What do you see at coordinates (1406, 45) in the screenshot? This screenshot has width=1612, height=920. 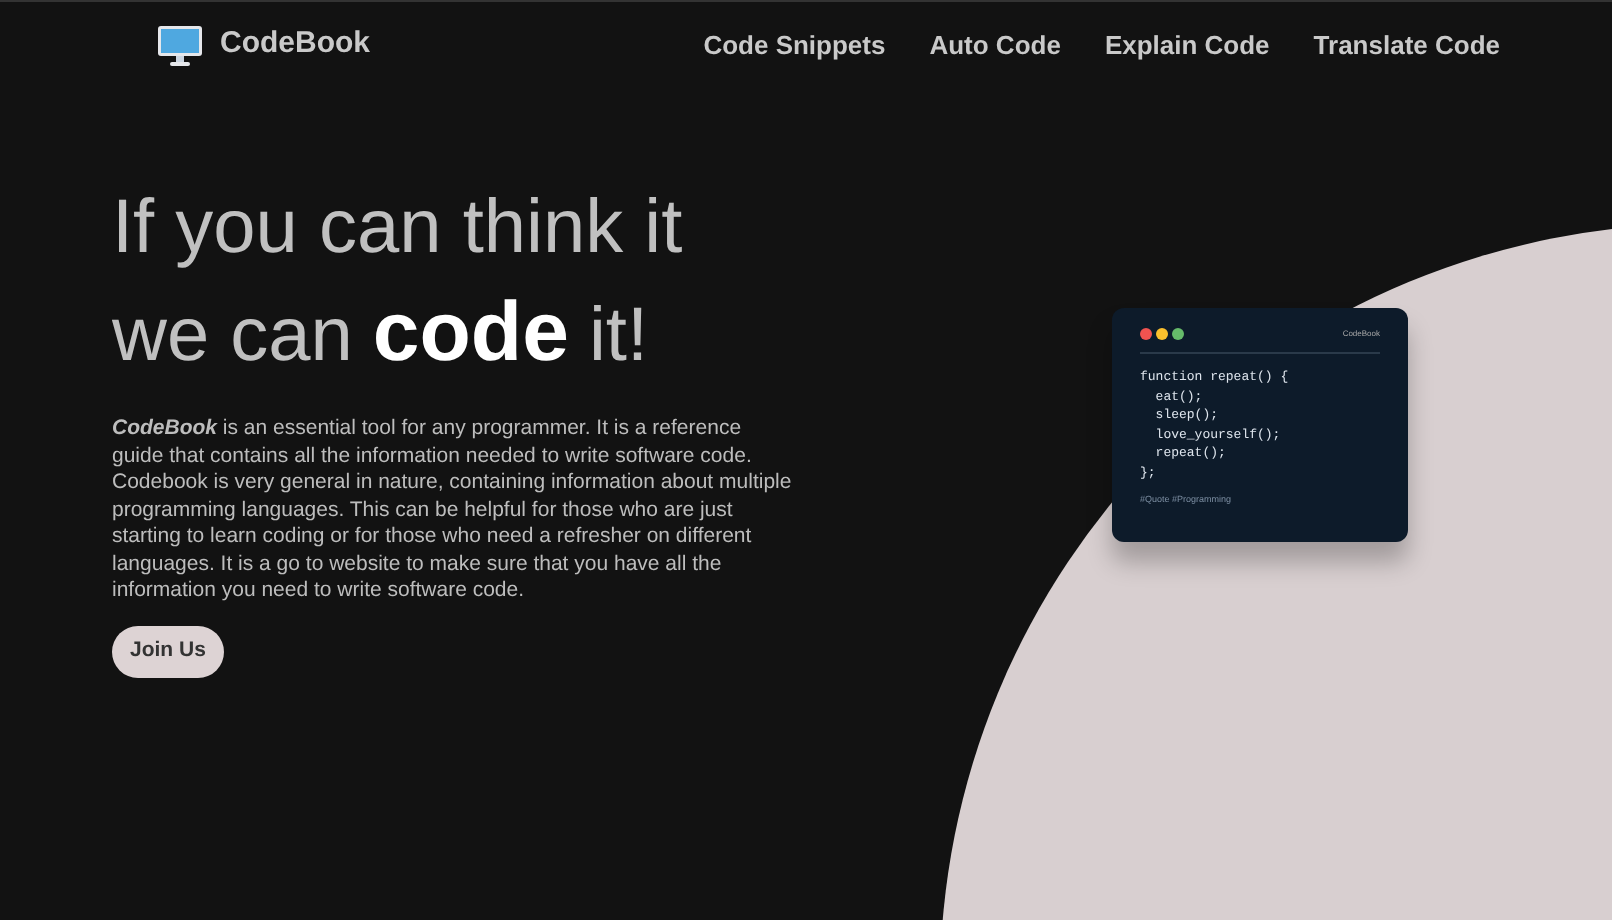 I see `nav-link: Translate Code` at bounding box center [1406, 45].